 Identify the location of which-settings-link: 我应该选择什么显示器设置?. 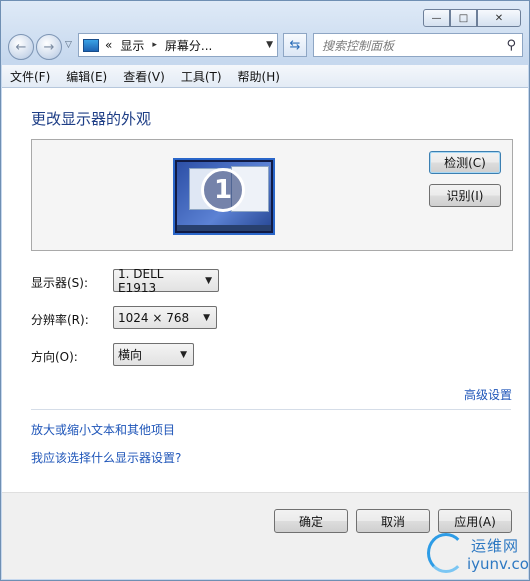
(106, 457).